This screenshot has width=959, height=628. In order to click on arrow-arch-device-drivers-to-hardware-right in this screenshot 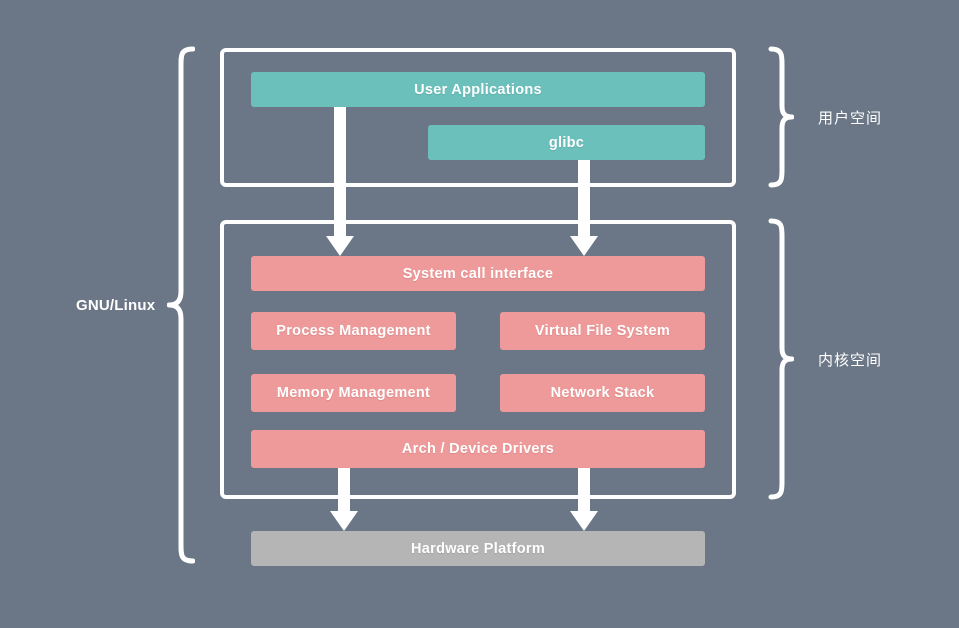, I will do `click(584, 499)`.